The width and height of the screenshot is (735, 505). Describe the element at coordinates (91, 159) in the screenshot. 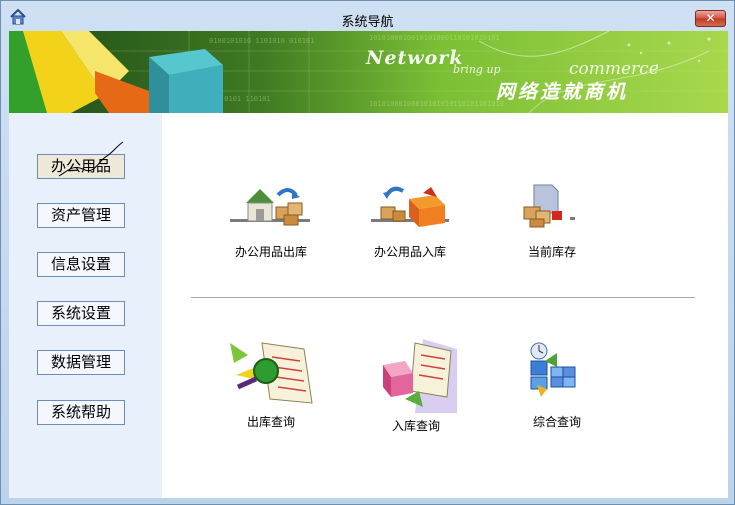

I see `mouse-trail-mark` at that location.